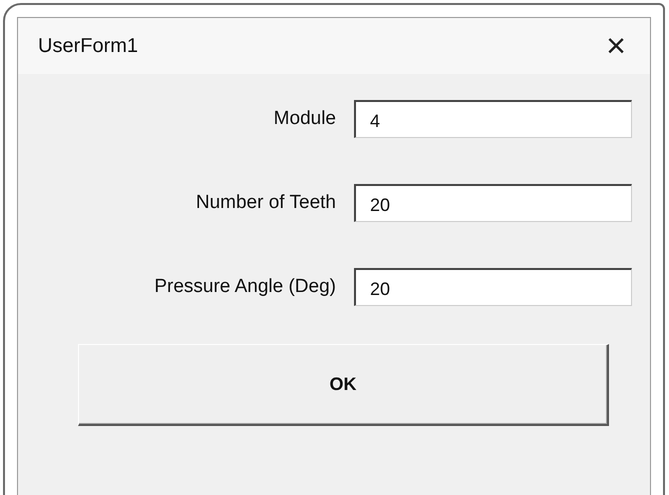 This screenshot has height=495, width=669. I want to click on input-field: 4, so click(493, 119).